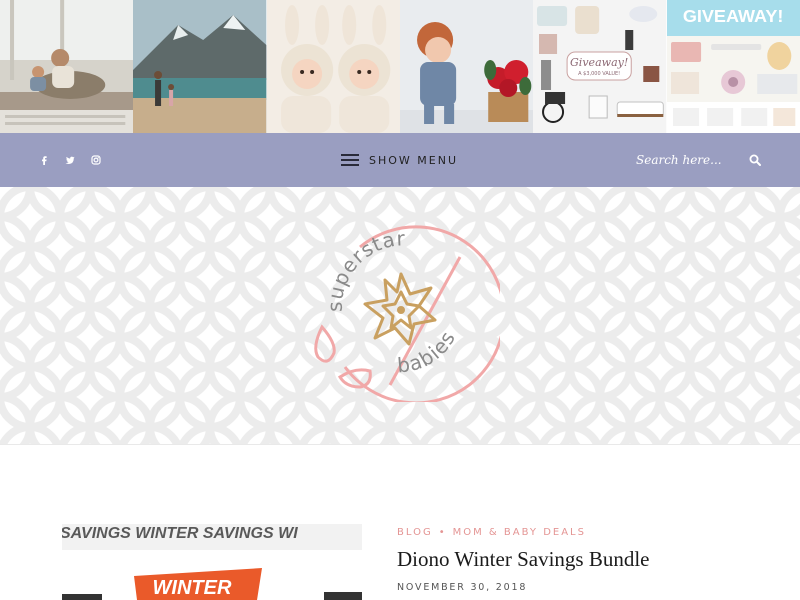  Describe the element at coordinates (523, 559) in the screenshot. I see `post-title-link: Diono Winter Savings Bundle` at that location.